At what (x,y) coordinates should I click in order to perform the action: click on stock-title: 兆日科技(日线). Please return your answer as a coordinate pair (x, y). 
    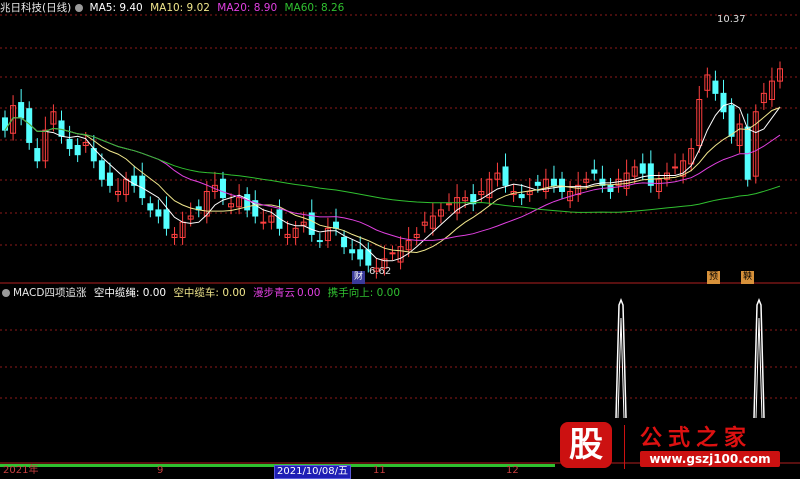
    Looking at the image, I should click on (35, 8).